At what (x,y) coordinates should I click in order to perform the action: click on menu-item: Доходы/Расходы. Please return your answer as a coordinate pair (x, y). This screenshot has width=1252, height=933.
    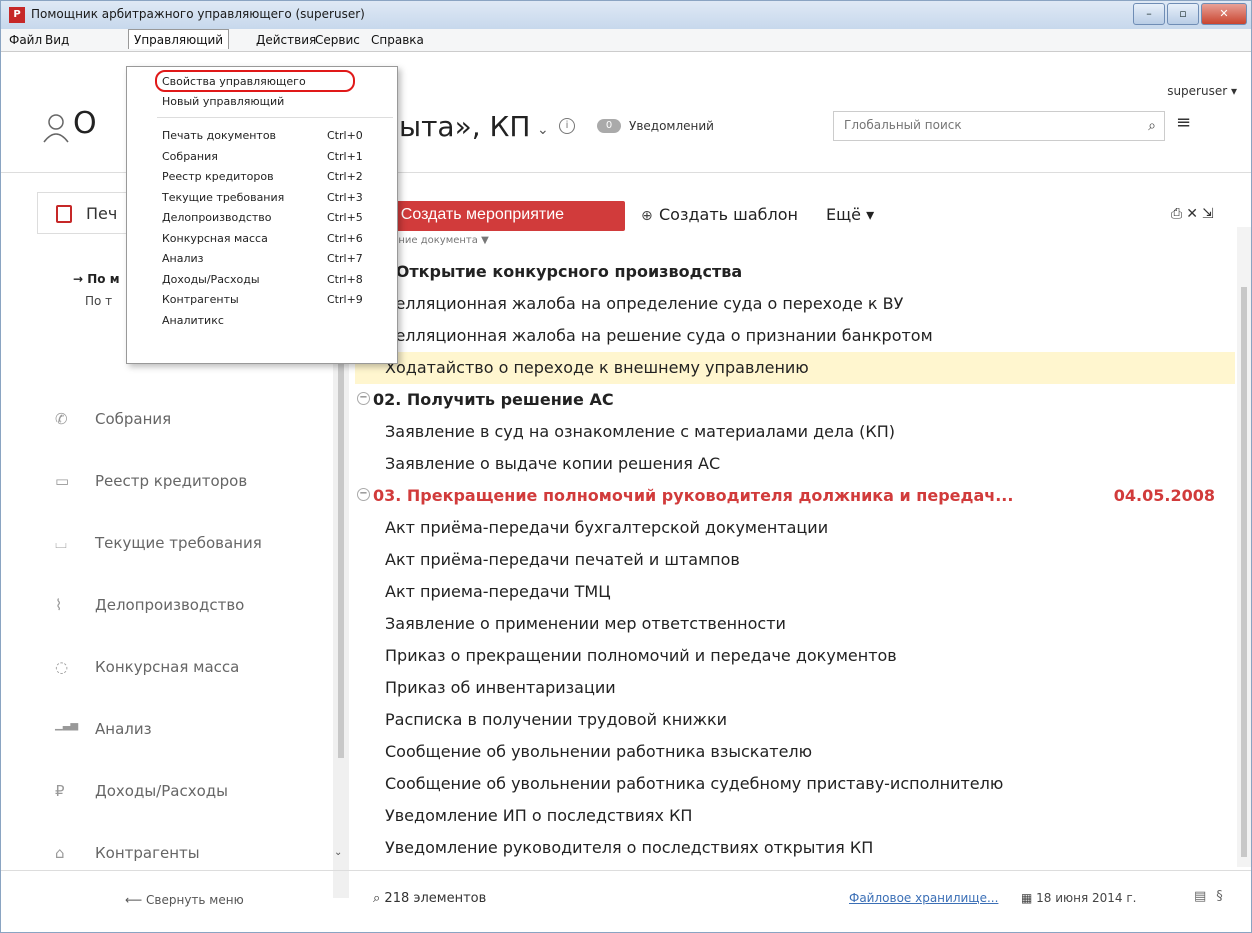
    Looking at the image, I should click on (211, 279).